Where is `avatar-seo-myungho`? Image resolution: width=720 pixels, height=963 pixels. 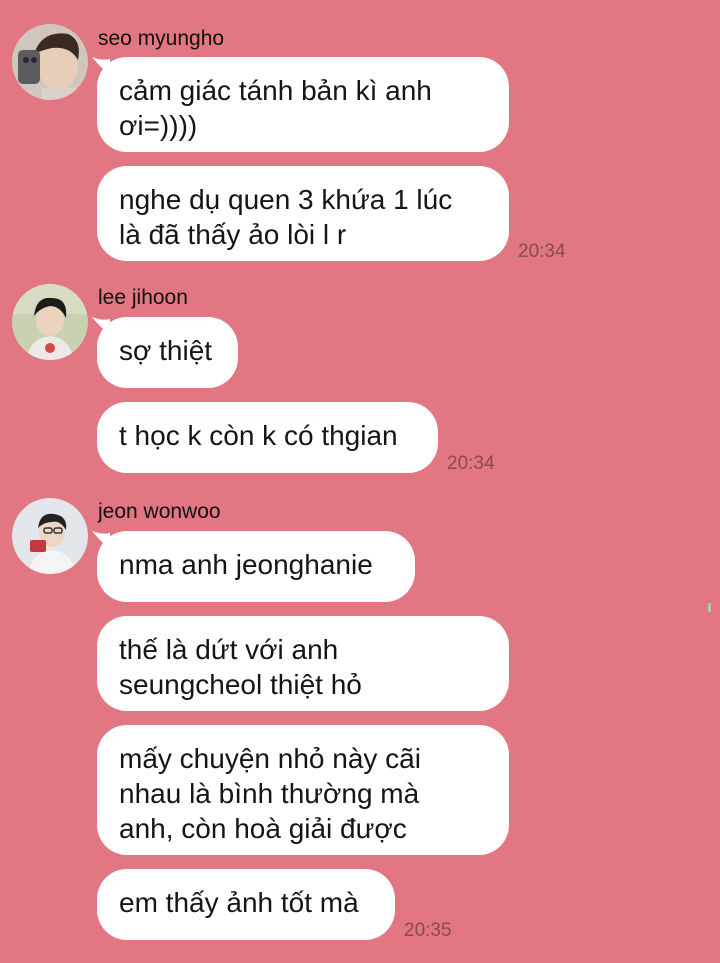
avatar-seo-myungho is located at coordinates (50, 62).